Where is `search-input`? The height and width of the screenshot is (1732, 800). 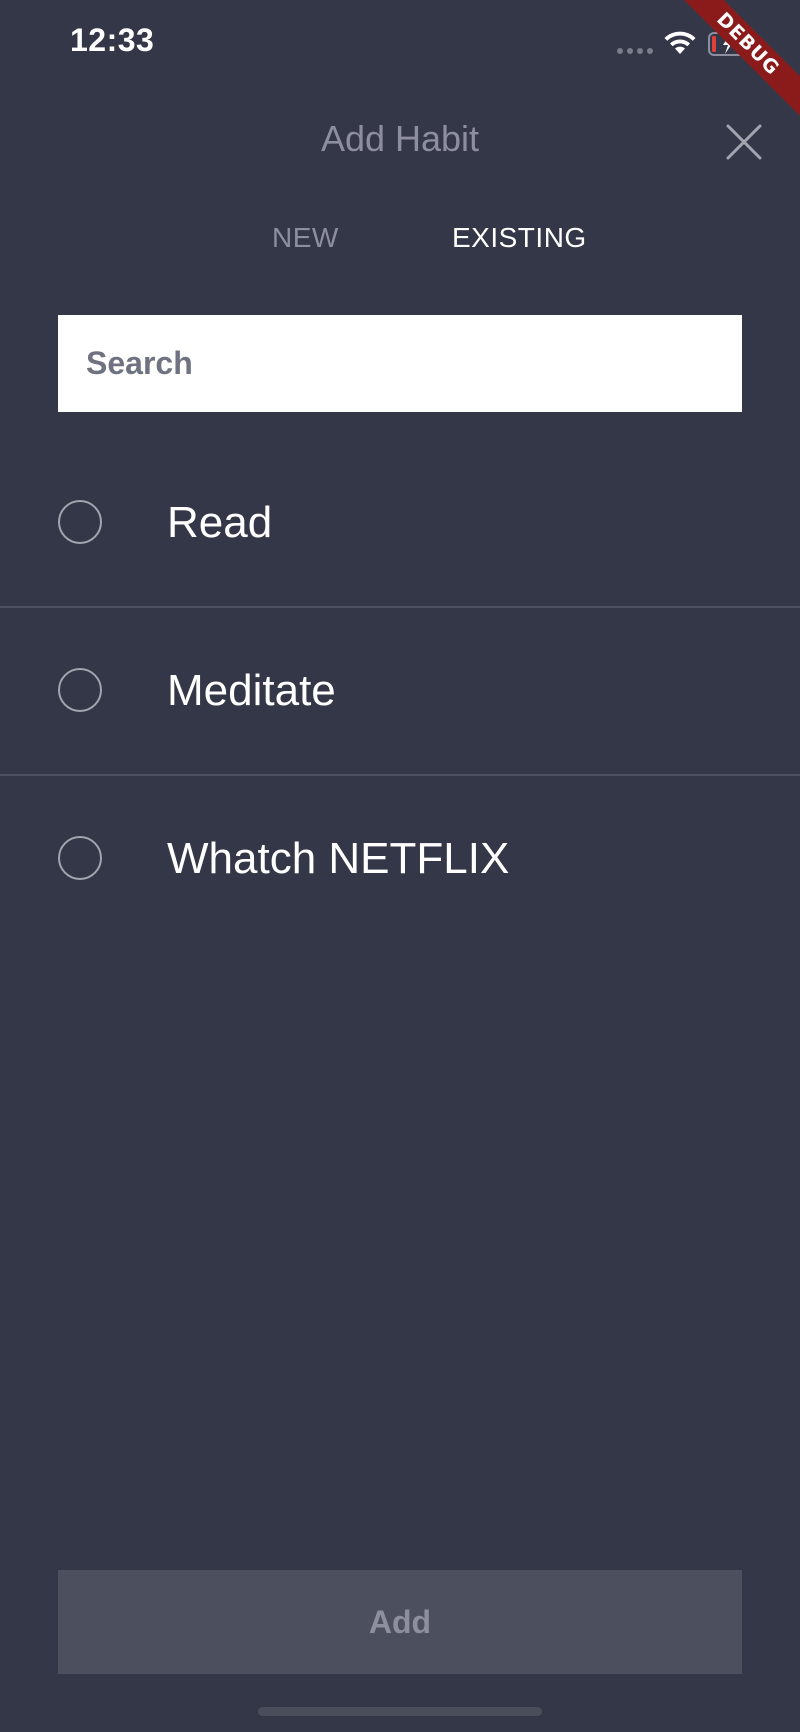
search-input is located at coordinates (400, 363).